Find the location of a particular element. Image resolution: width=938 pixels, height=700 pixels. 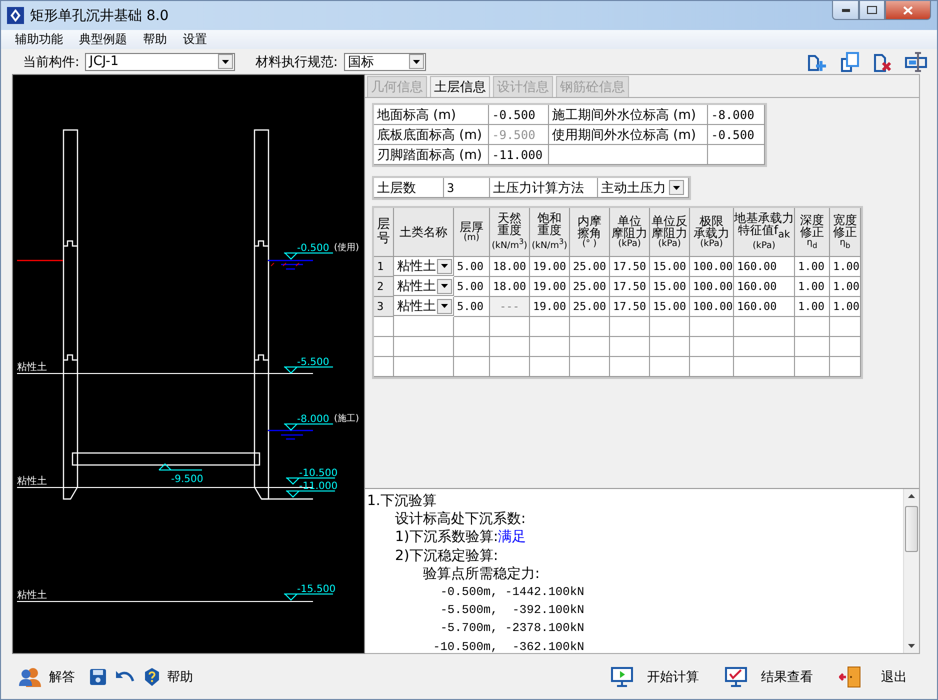

action-button: 结果查看 is located at coordinates (769, 676).